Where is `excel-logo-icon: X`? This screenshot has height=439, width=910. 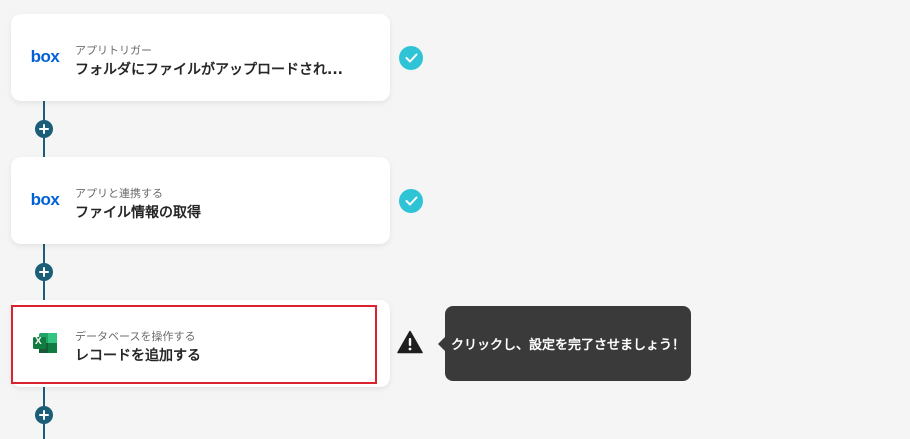 excel-logo-icon: X is located at coordinates (45, 343).